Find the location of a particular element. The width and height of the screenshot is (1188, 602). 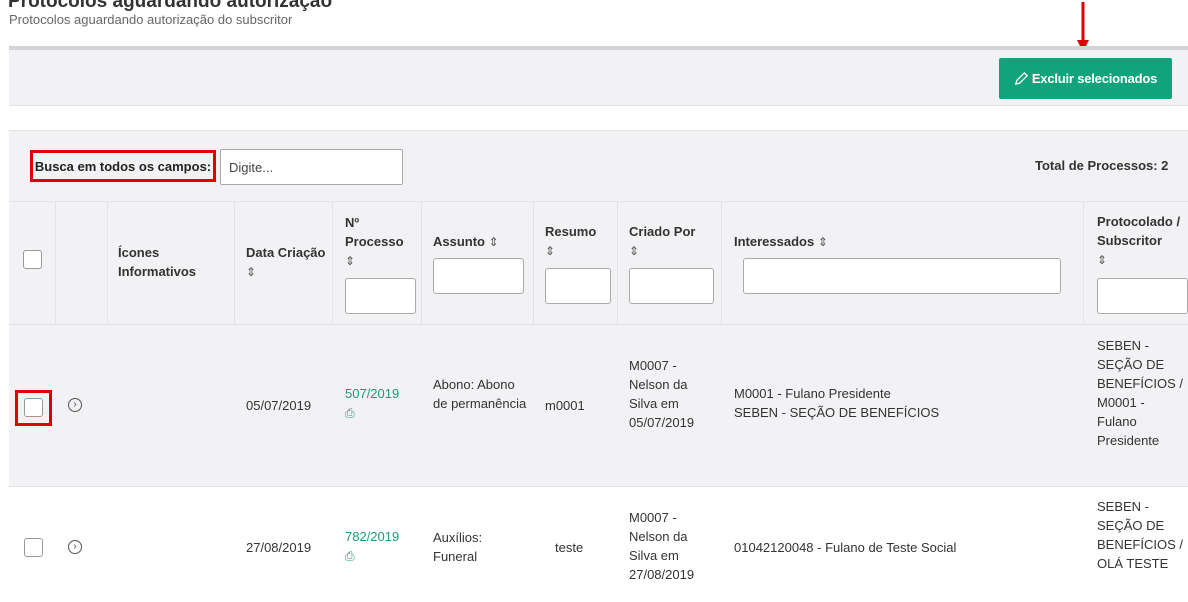

subject-filter-input is located at coordinates (478, 276).